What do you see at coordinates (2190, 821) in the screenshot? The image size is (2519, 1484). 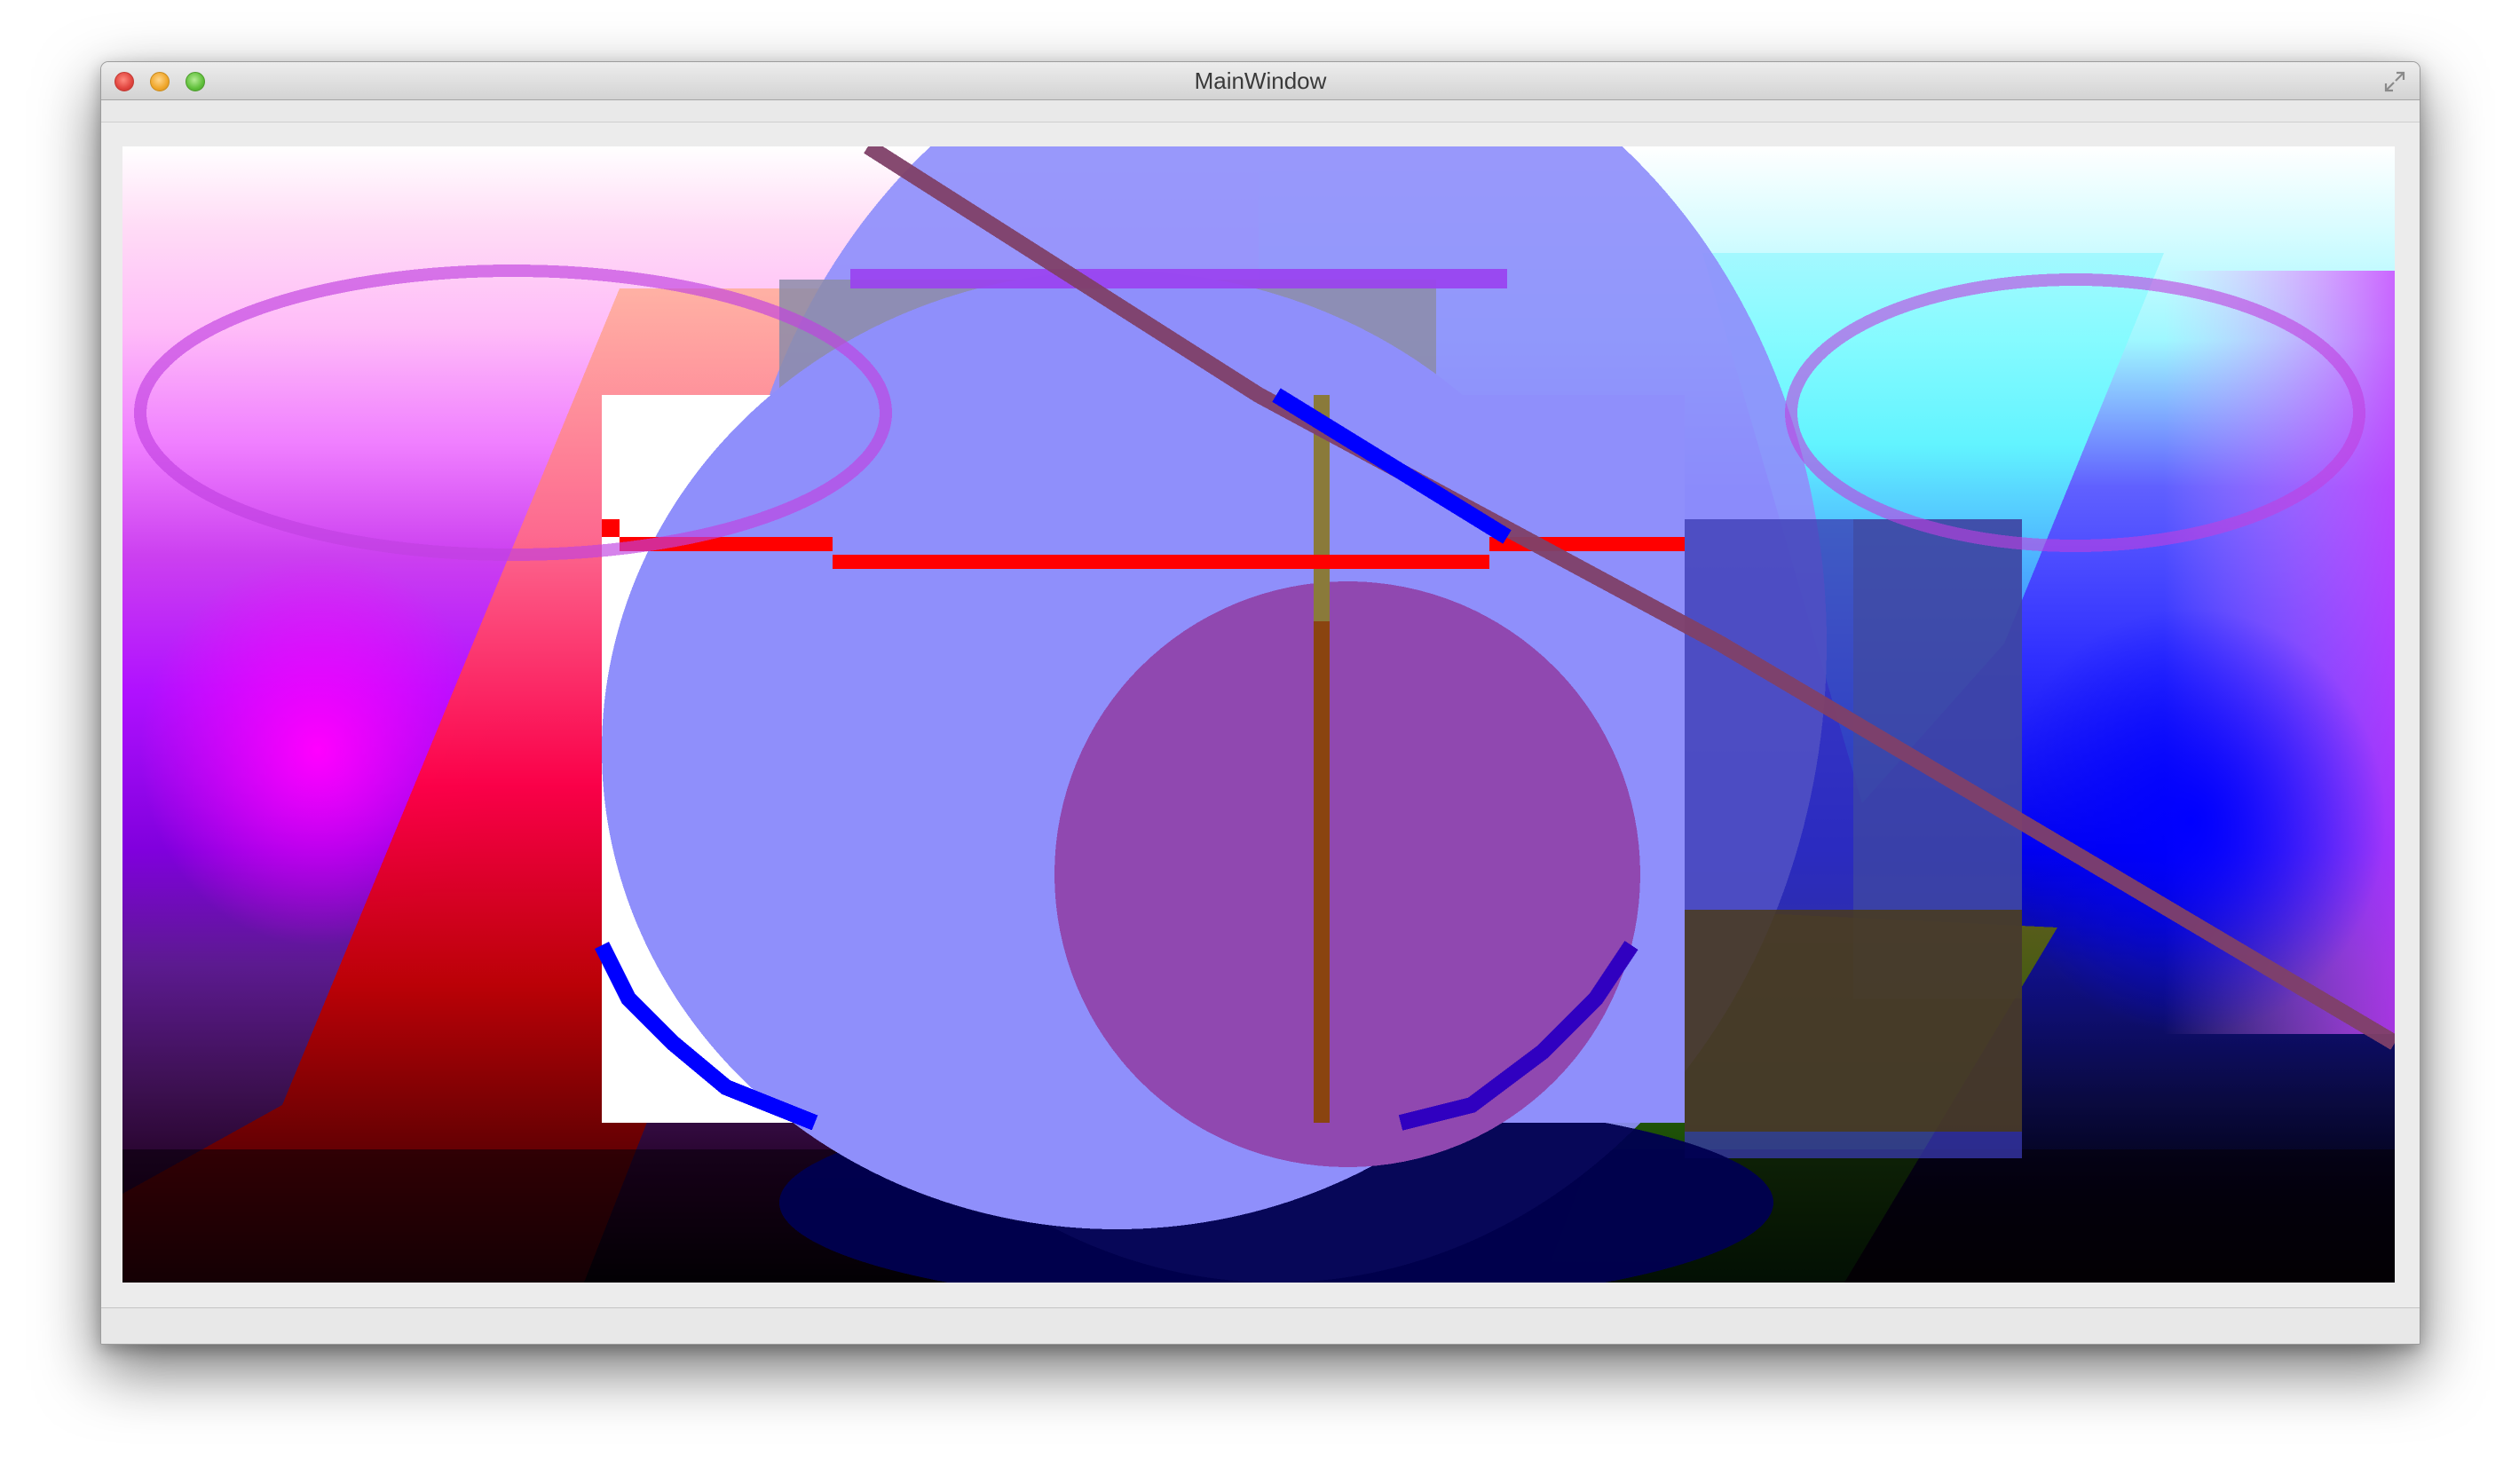 I see `blue-glow` at bounding box center [2190, 821].